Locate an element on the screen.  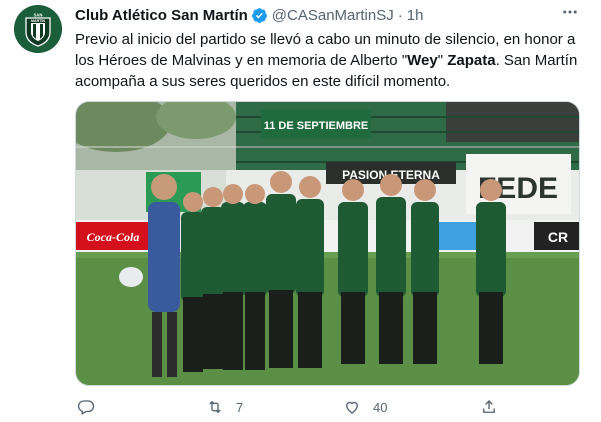
heart-icon is located at coordinates (352, 407).